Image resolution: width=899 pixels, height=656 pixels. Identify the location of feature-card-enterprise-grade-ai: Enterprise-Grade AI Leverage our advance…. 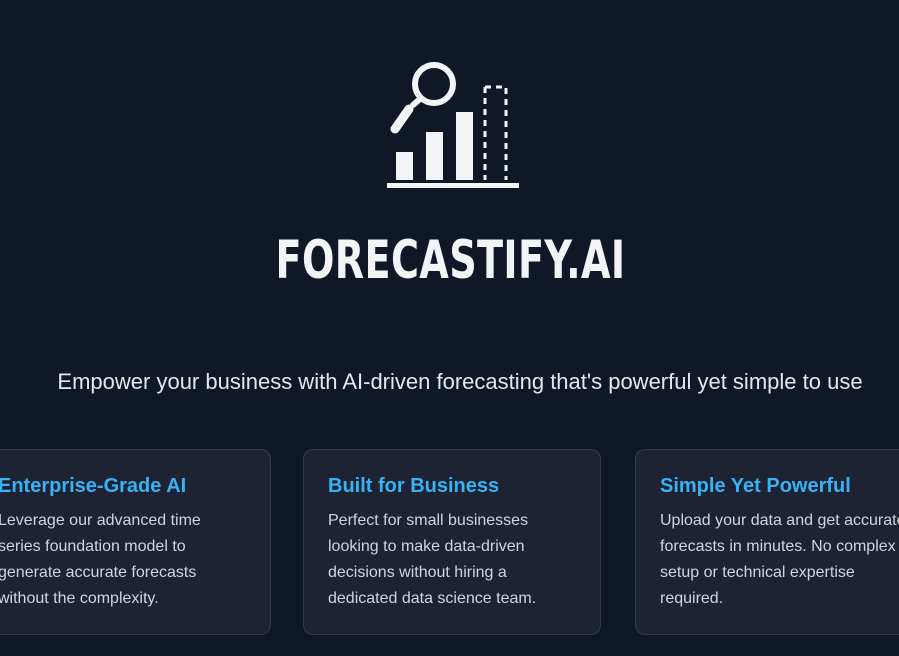
(135, 542).